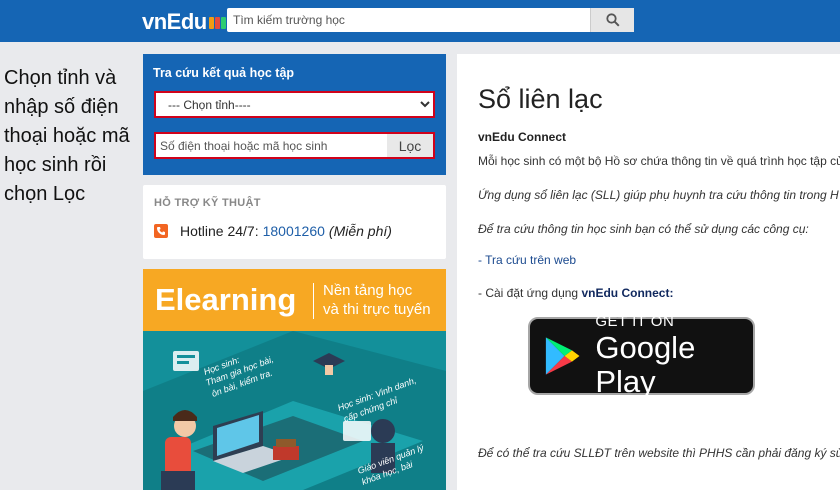 The height and width of the screenshot is (490, 840). What do you see at coordinates (313, 301) in the screenshot?
I see `banner-divider` at bounding box center [313, 301].